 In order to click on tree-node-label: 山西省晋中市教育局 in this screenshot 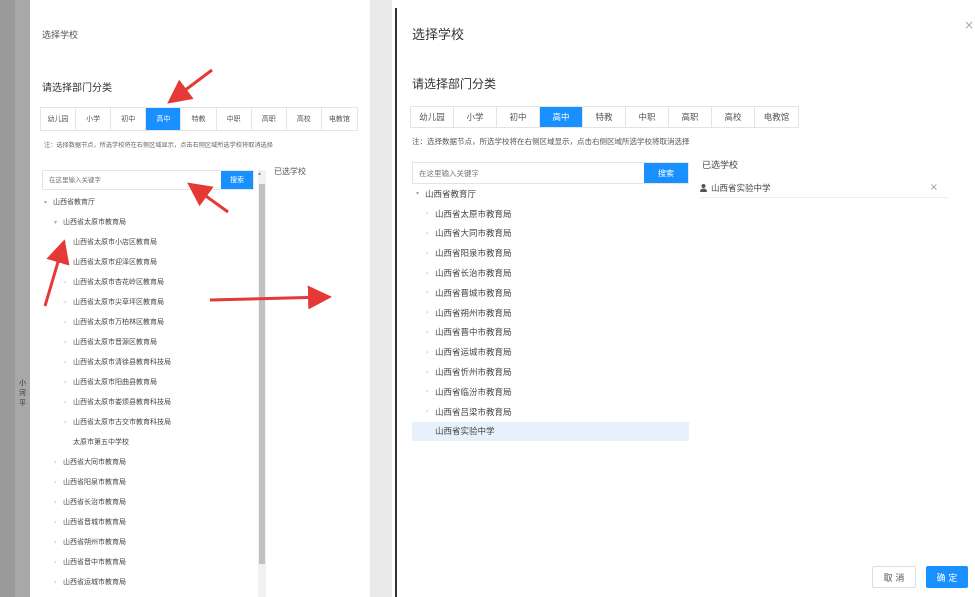, I will do `click(473, 333)`.